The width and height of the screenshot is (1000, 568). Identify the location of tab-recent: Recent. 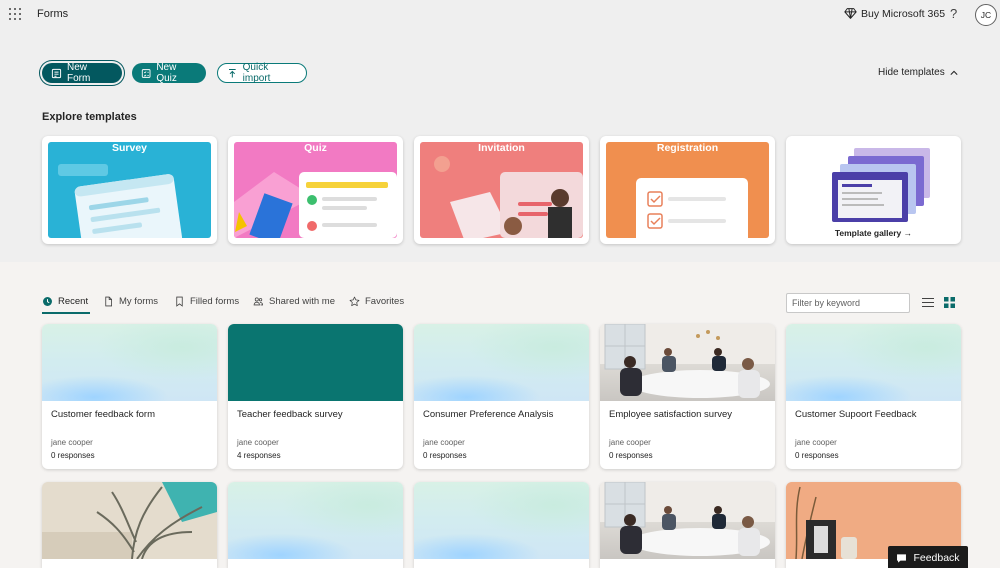
(65, 301).